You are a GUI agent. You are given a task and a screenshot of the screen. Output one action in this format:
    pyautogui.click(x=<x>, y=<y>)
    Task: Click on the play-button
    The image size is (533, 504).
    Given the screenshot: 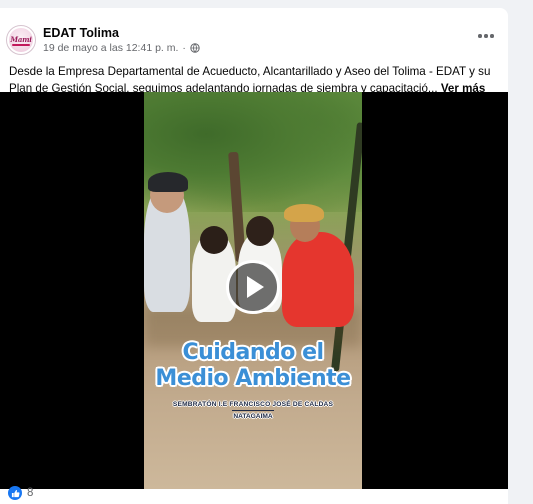 What is the action you would take?
    pyautogui.click(x=253, y=287)
    